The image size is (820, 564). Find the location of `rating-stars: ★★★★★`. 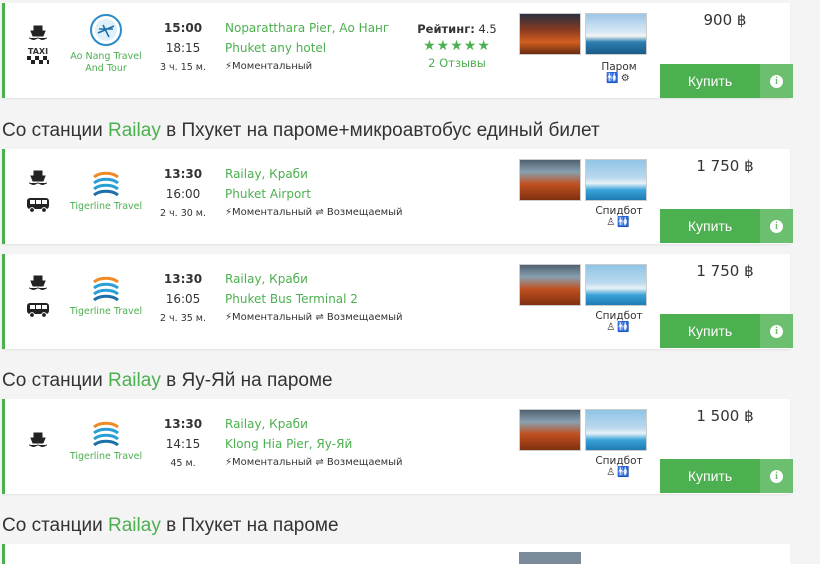

rating-stars: ★★★★★ is located at coordinates (457, 46).